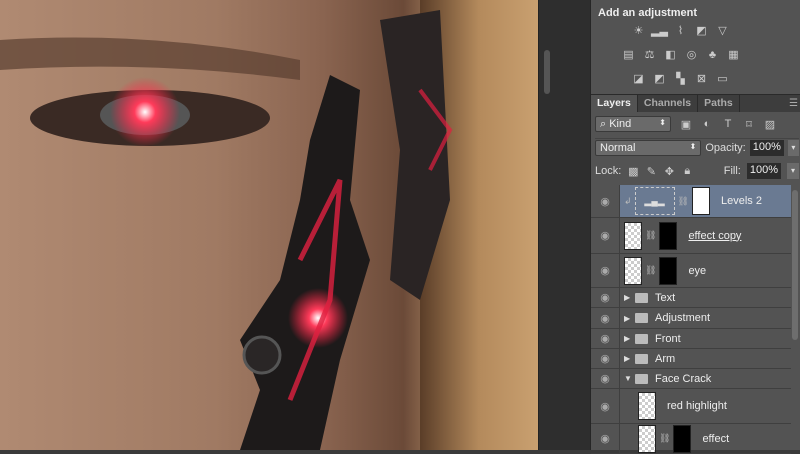 This screenshot has width=800, height=454. Describe the element at coordinates (691, 54) in the screenshot. I see `photo-filter-icon: ◎` at that location.